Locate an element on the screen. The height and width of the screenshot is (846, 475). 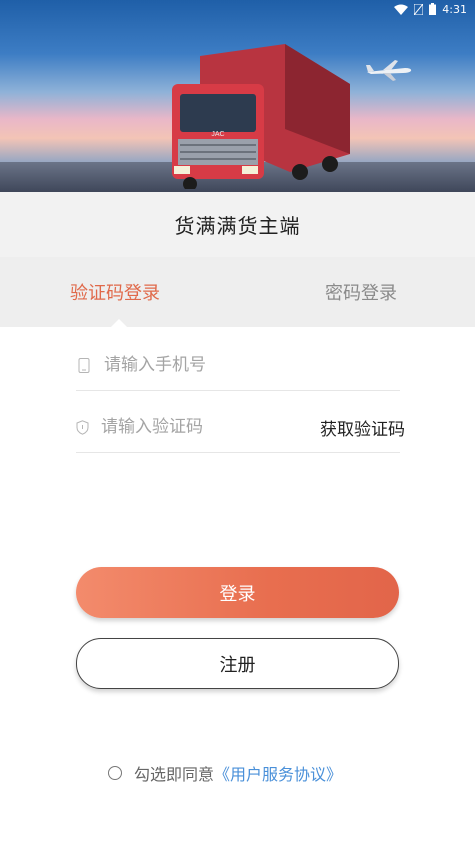
phone-field-row is located at coordinates (238, 365).